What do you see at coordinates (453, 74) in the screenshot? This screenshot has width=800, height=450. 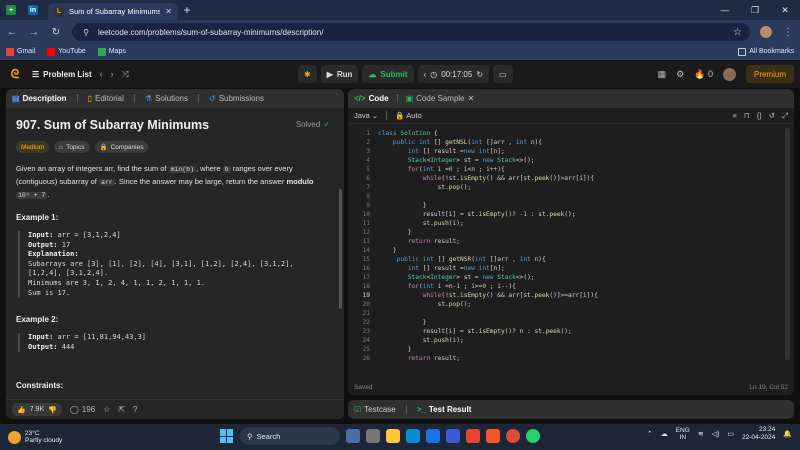 I see `timer-widget: ‹ ◷ 00:17:05 ↻` at bounding box center [453, 74].